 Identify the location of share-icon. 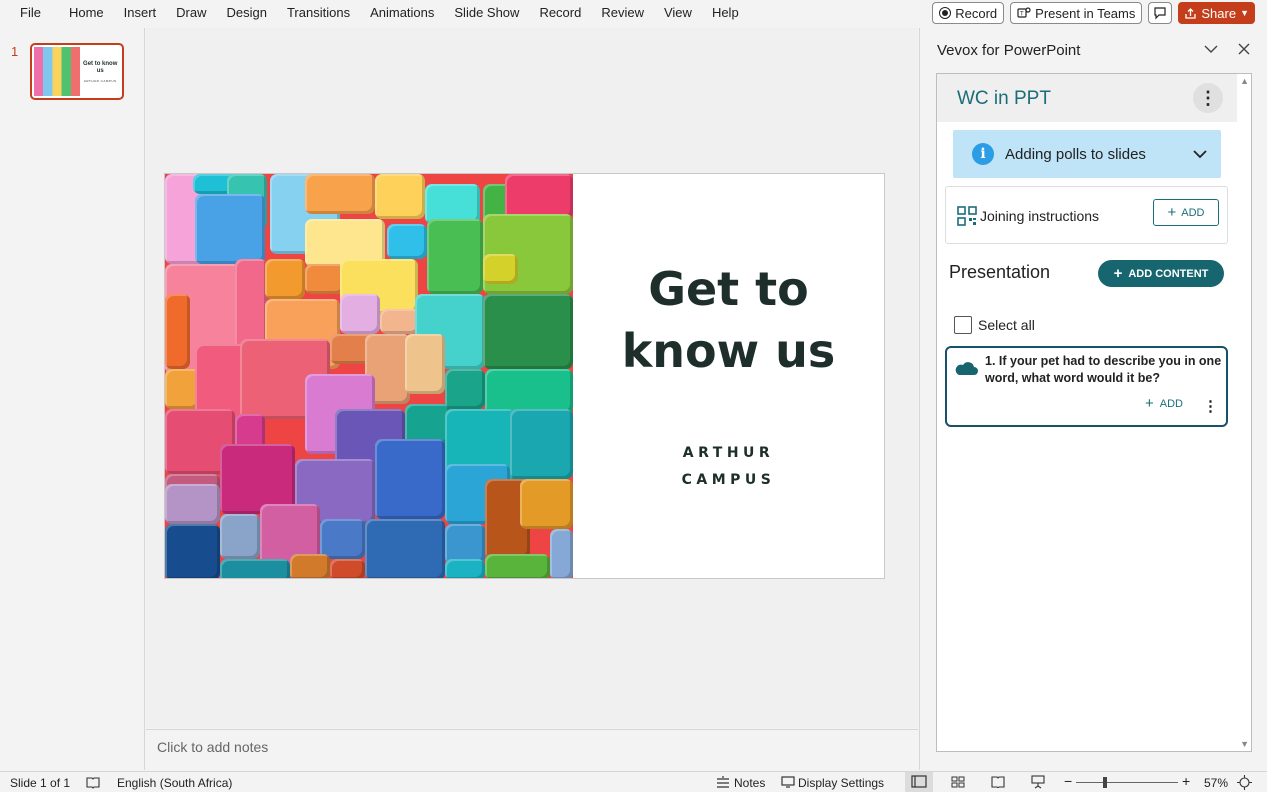
(1191, 13).